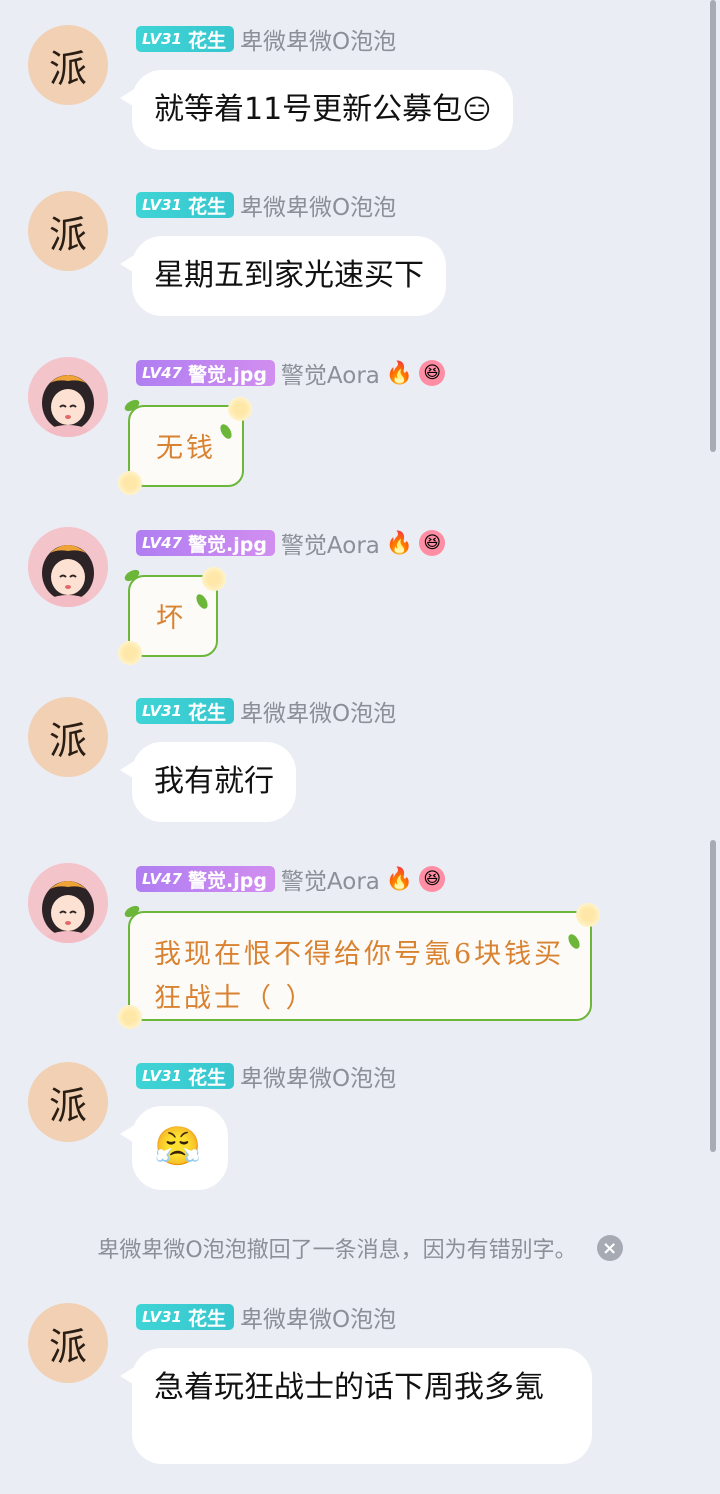 The width and height of the screenshot is (720, 1494). Describe the element at coordinates (359, 966) in the screenshot. I see `message-bubble: 我现在恨不得给你号氪6块钱买狂战士（ ）` at that location.